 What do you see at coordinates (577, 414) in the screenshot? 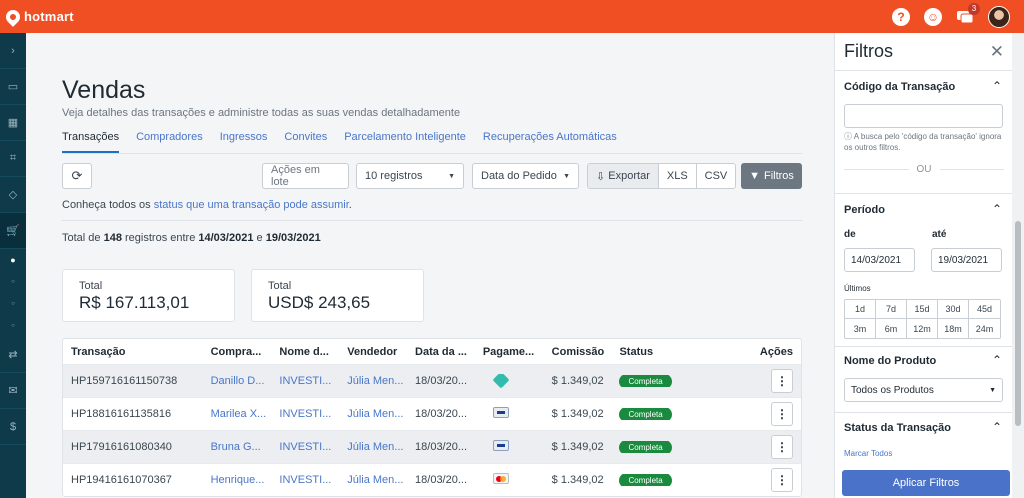
I see `cell-comissao: $ 1.349,02` at bounding box center [577, 414].